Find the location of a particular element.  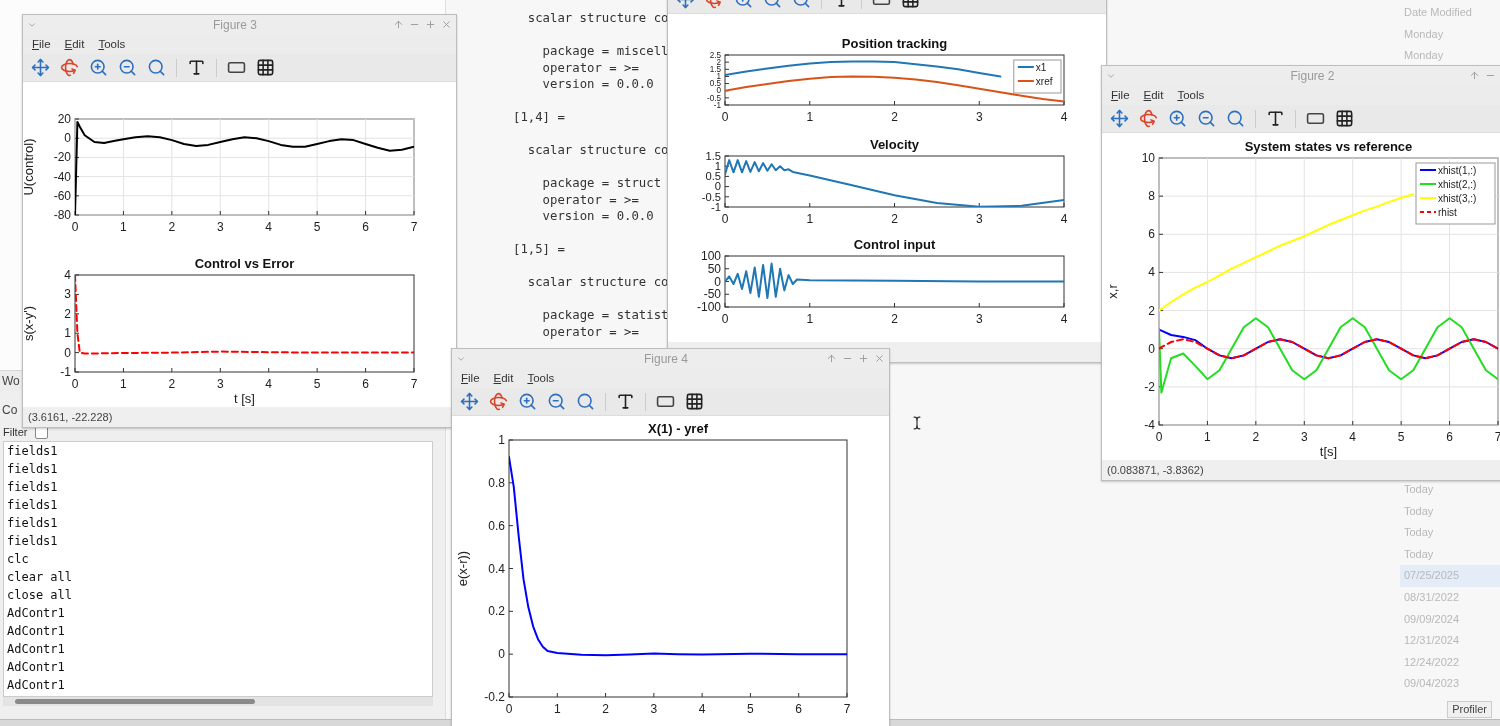

legend-label: x1 is located at coordinates (1041, 67).